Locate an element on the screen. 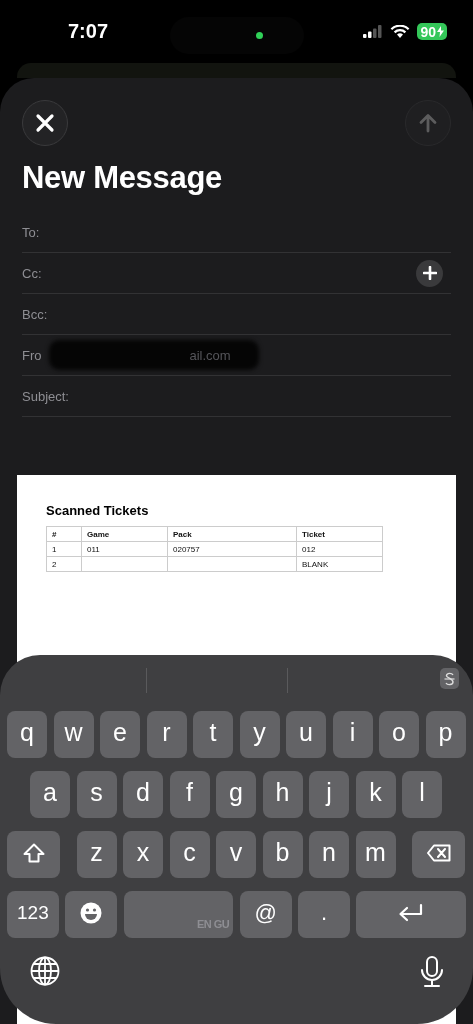 The height and width of the screenshot is (1024, 473). letter-key: y is located at coordinates (259, 734).